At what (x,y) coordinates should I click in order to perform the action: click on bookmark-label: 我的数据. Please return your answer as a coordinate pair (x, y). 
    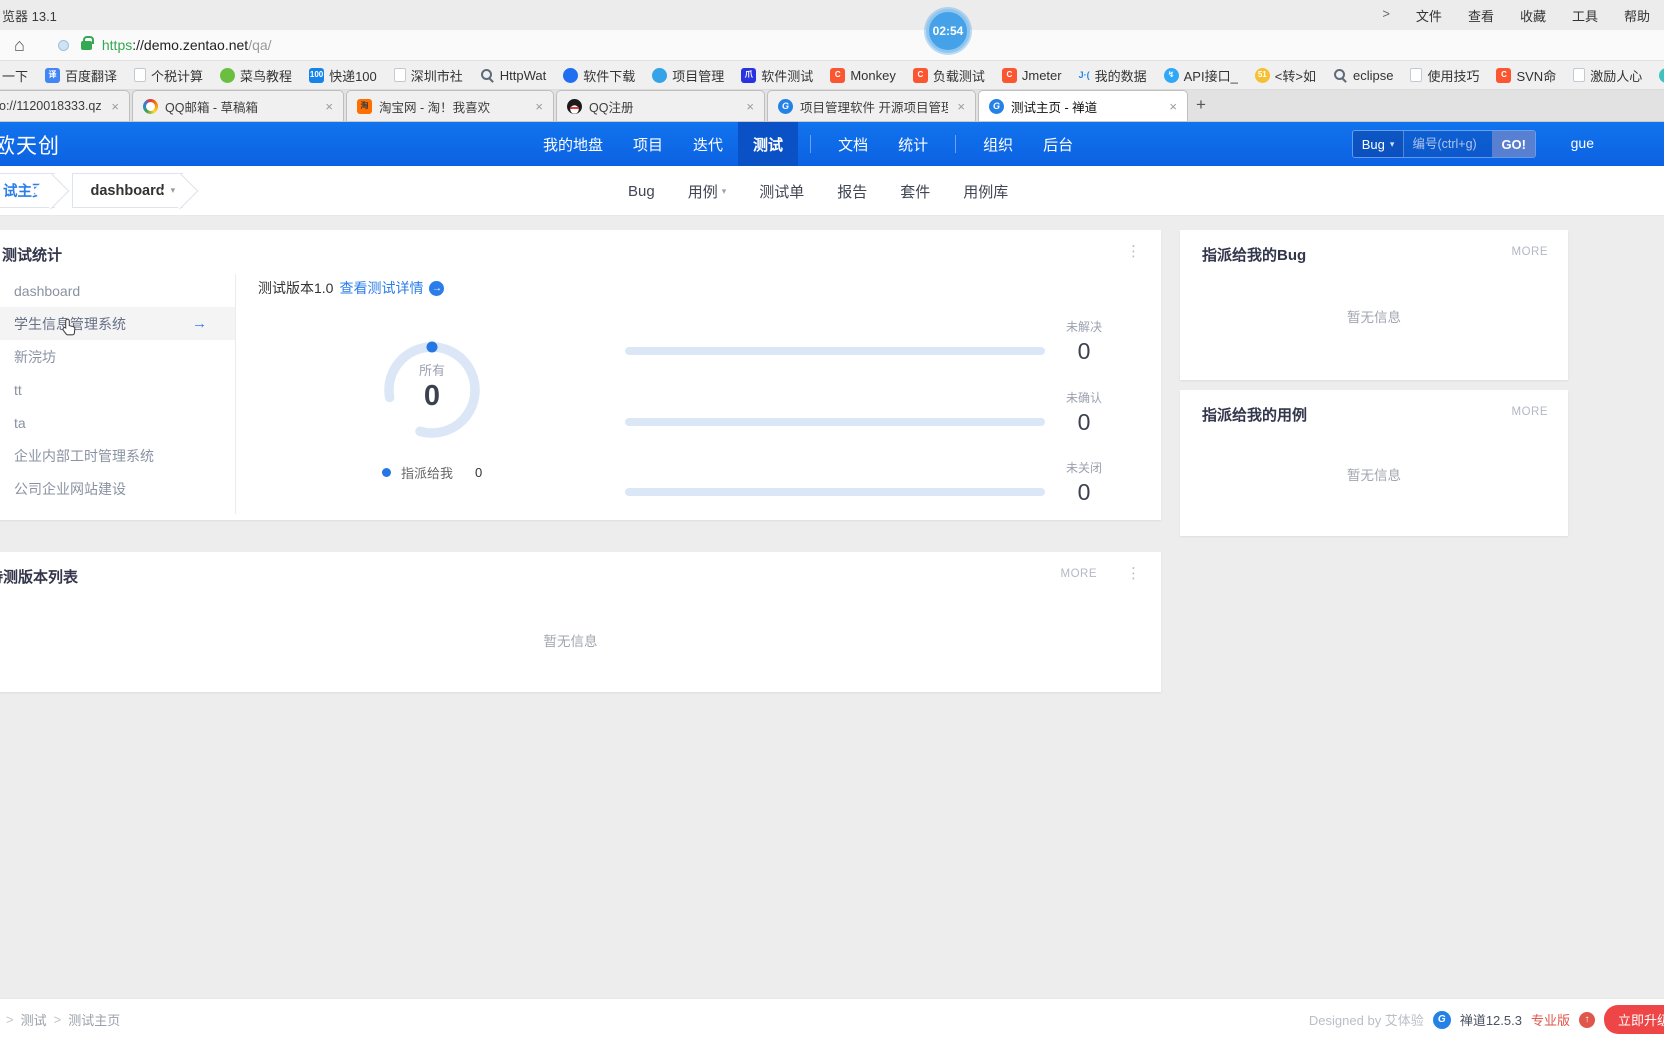
    Looking at the image, I should click on (1120, 76).